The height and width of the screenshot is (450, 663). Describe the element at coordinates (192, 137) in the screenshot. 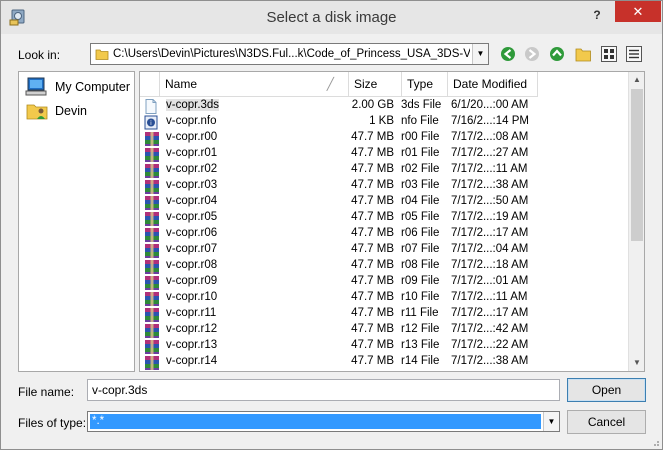

I see `file-name: v-copr.r00` at that location.